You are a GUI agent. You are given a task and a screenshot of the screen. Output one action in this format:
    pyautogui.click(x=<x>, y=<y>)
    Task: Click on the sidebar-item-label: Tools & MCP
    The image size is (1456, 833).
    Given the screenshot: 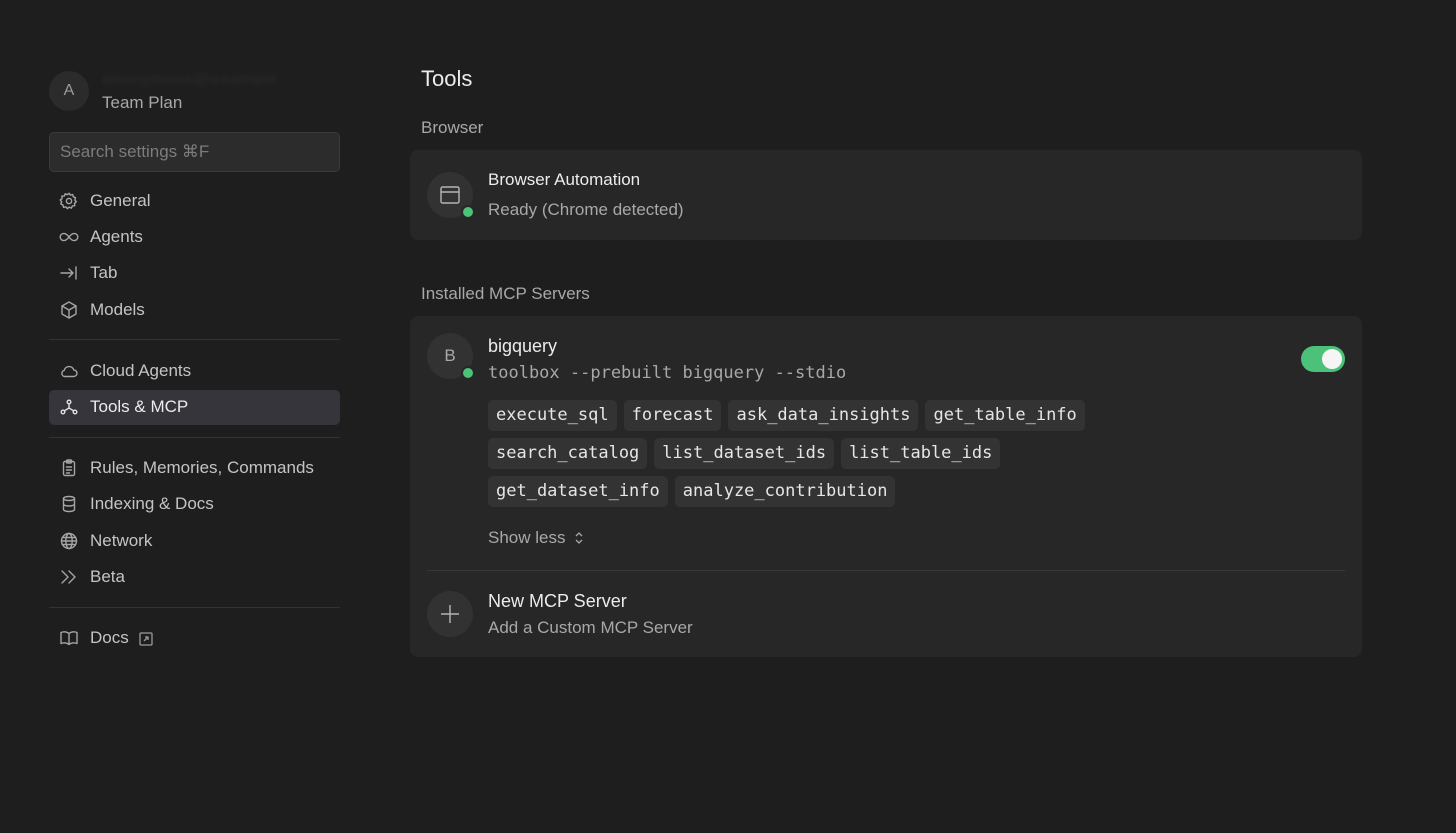 What is the action you would take?
    pyautogui.click(x=139, y=407)
    